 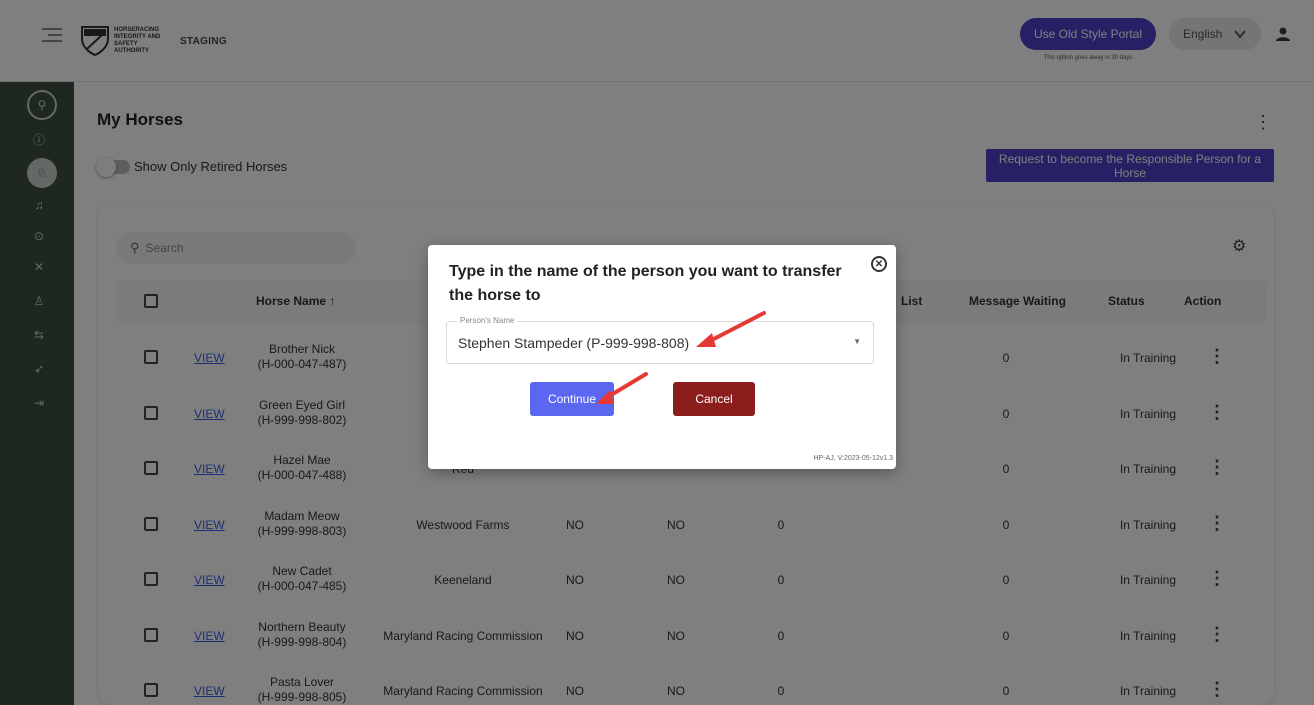 What do you see at coordinates (879, 264) in the screenshot?
I see `close-icon: ✕` at bounding box center [879, 264].